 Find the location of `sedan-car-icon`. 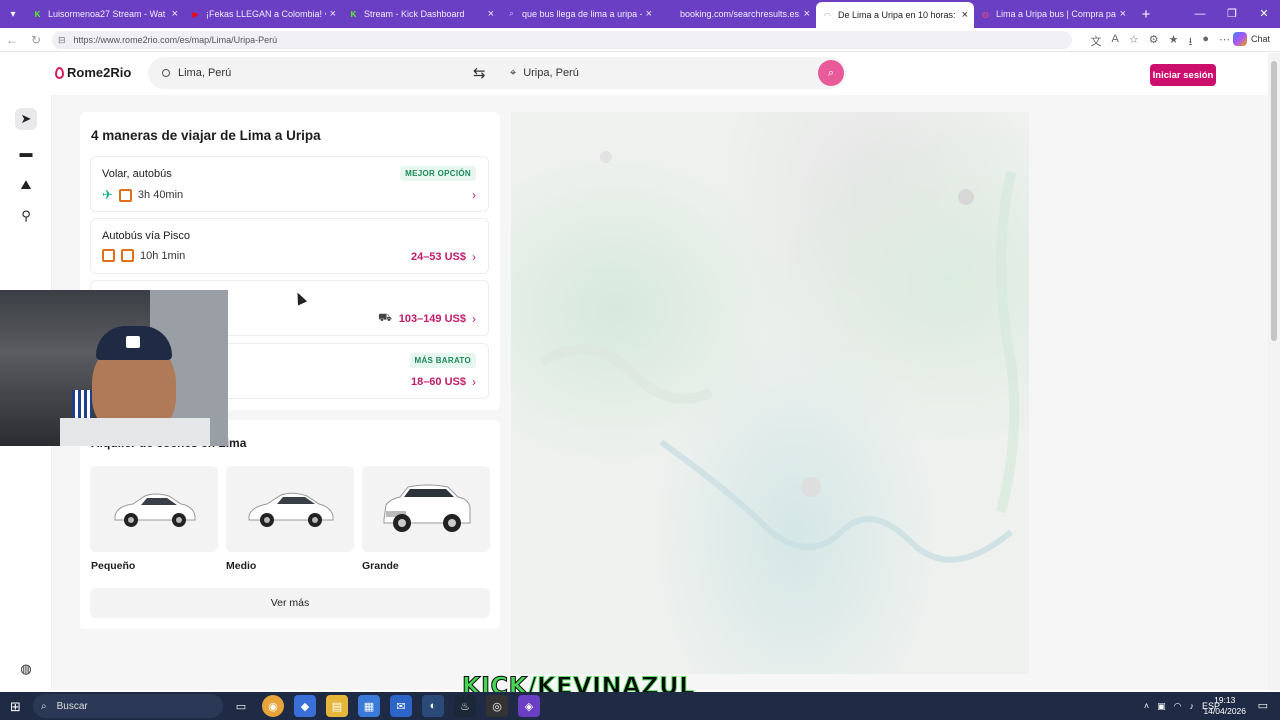

sedan-car-icon is located at coordinates (291, 509).